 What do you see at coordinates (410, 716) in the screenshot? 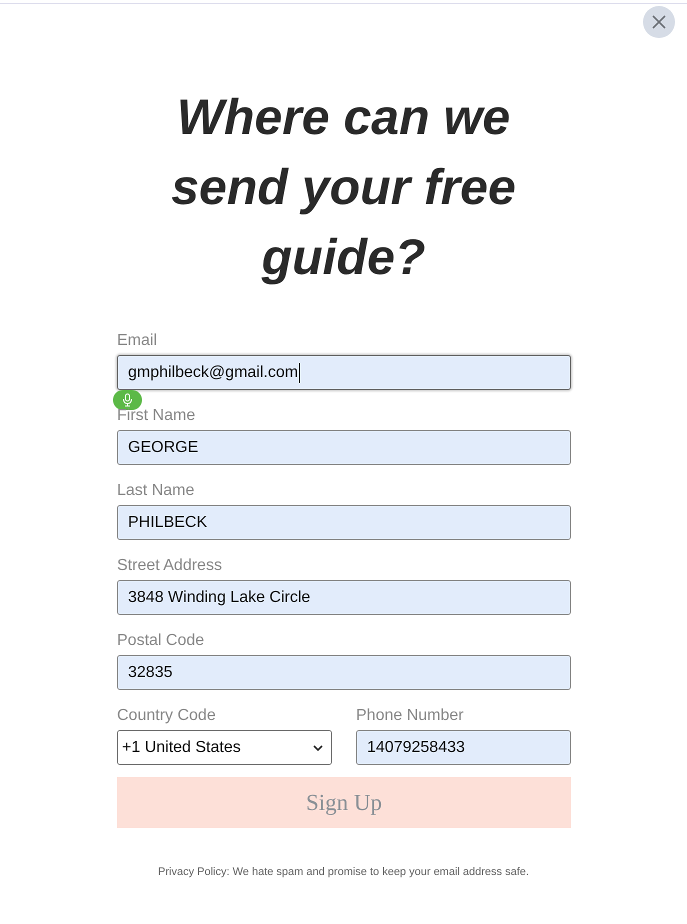
I see `field-label: Phone Number` at bounding box center [410, 716].